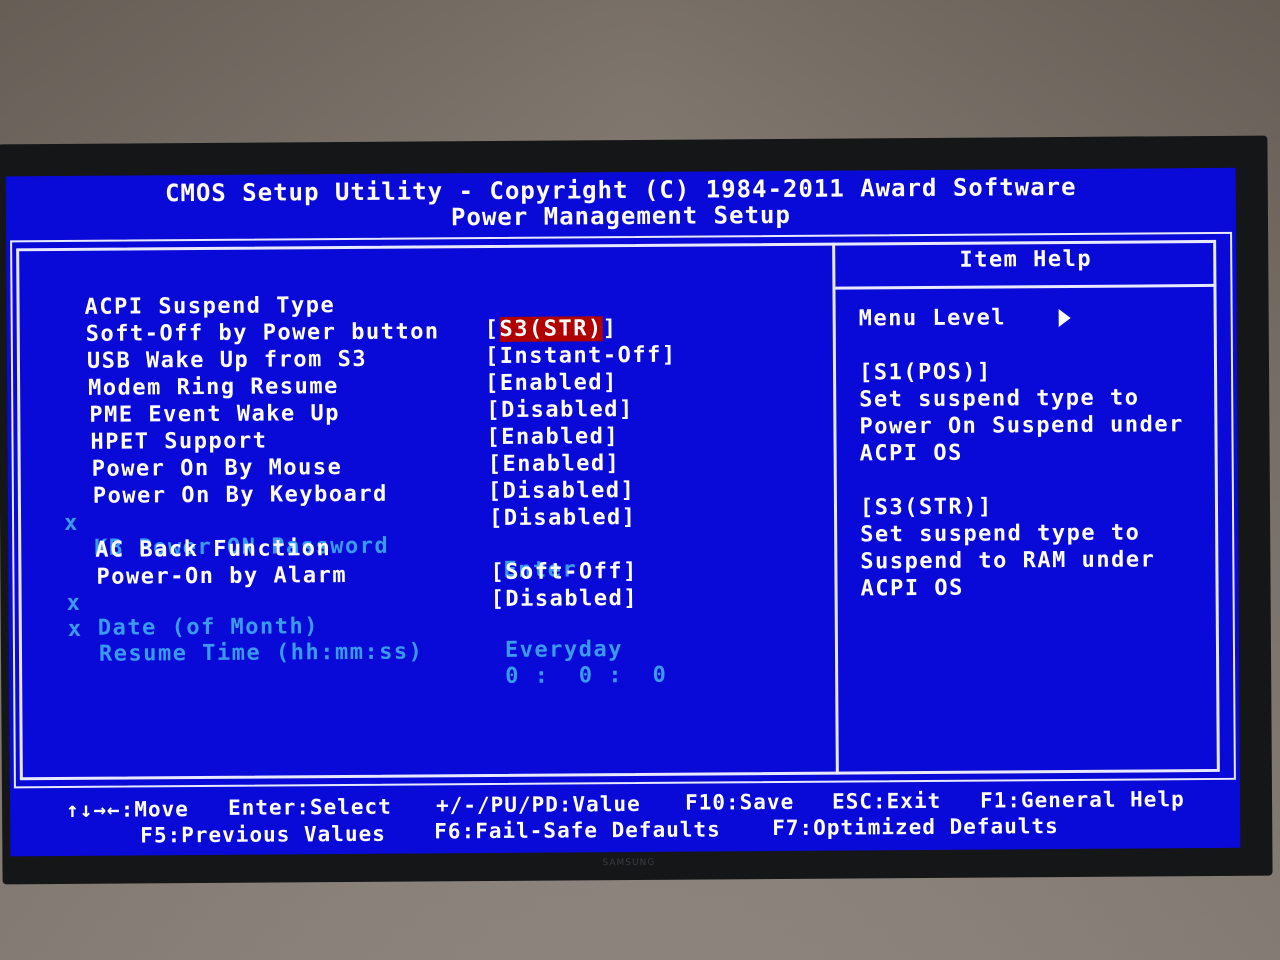  What do you see at coordinates (932, 318) in the screenshot?
I see `menu-level-label: Menu Level` at bounding box center [932, 318].